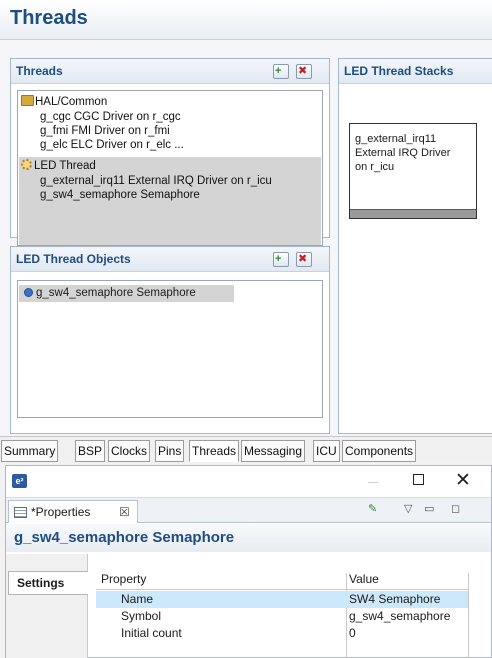 The height and width of the screenshot is (658, 492). What do you see at coordinates (170, 71) in the screenshot?
I see `threads-section-header: Threads + ✖` at bounding box center [170, 71].